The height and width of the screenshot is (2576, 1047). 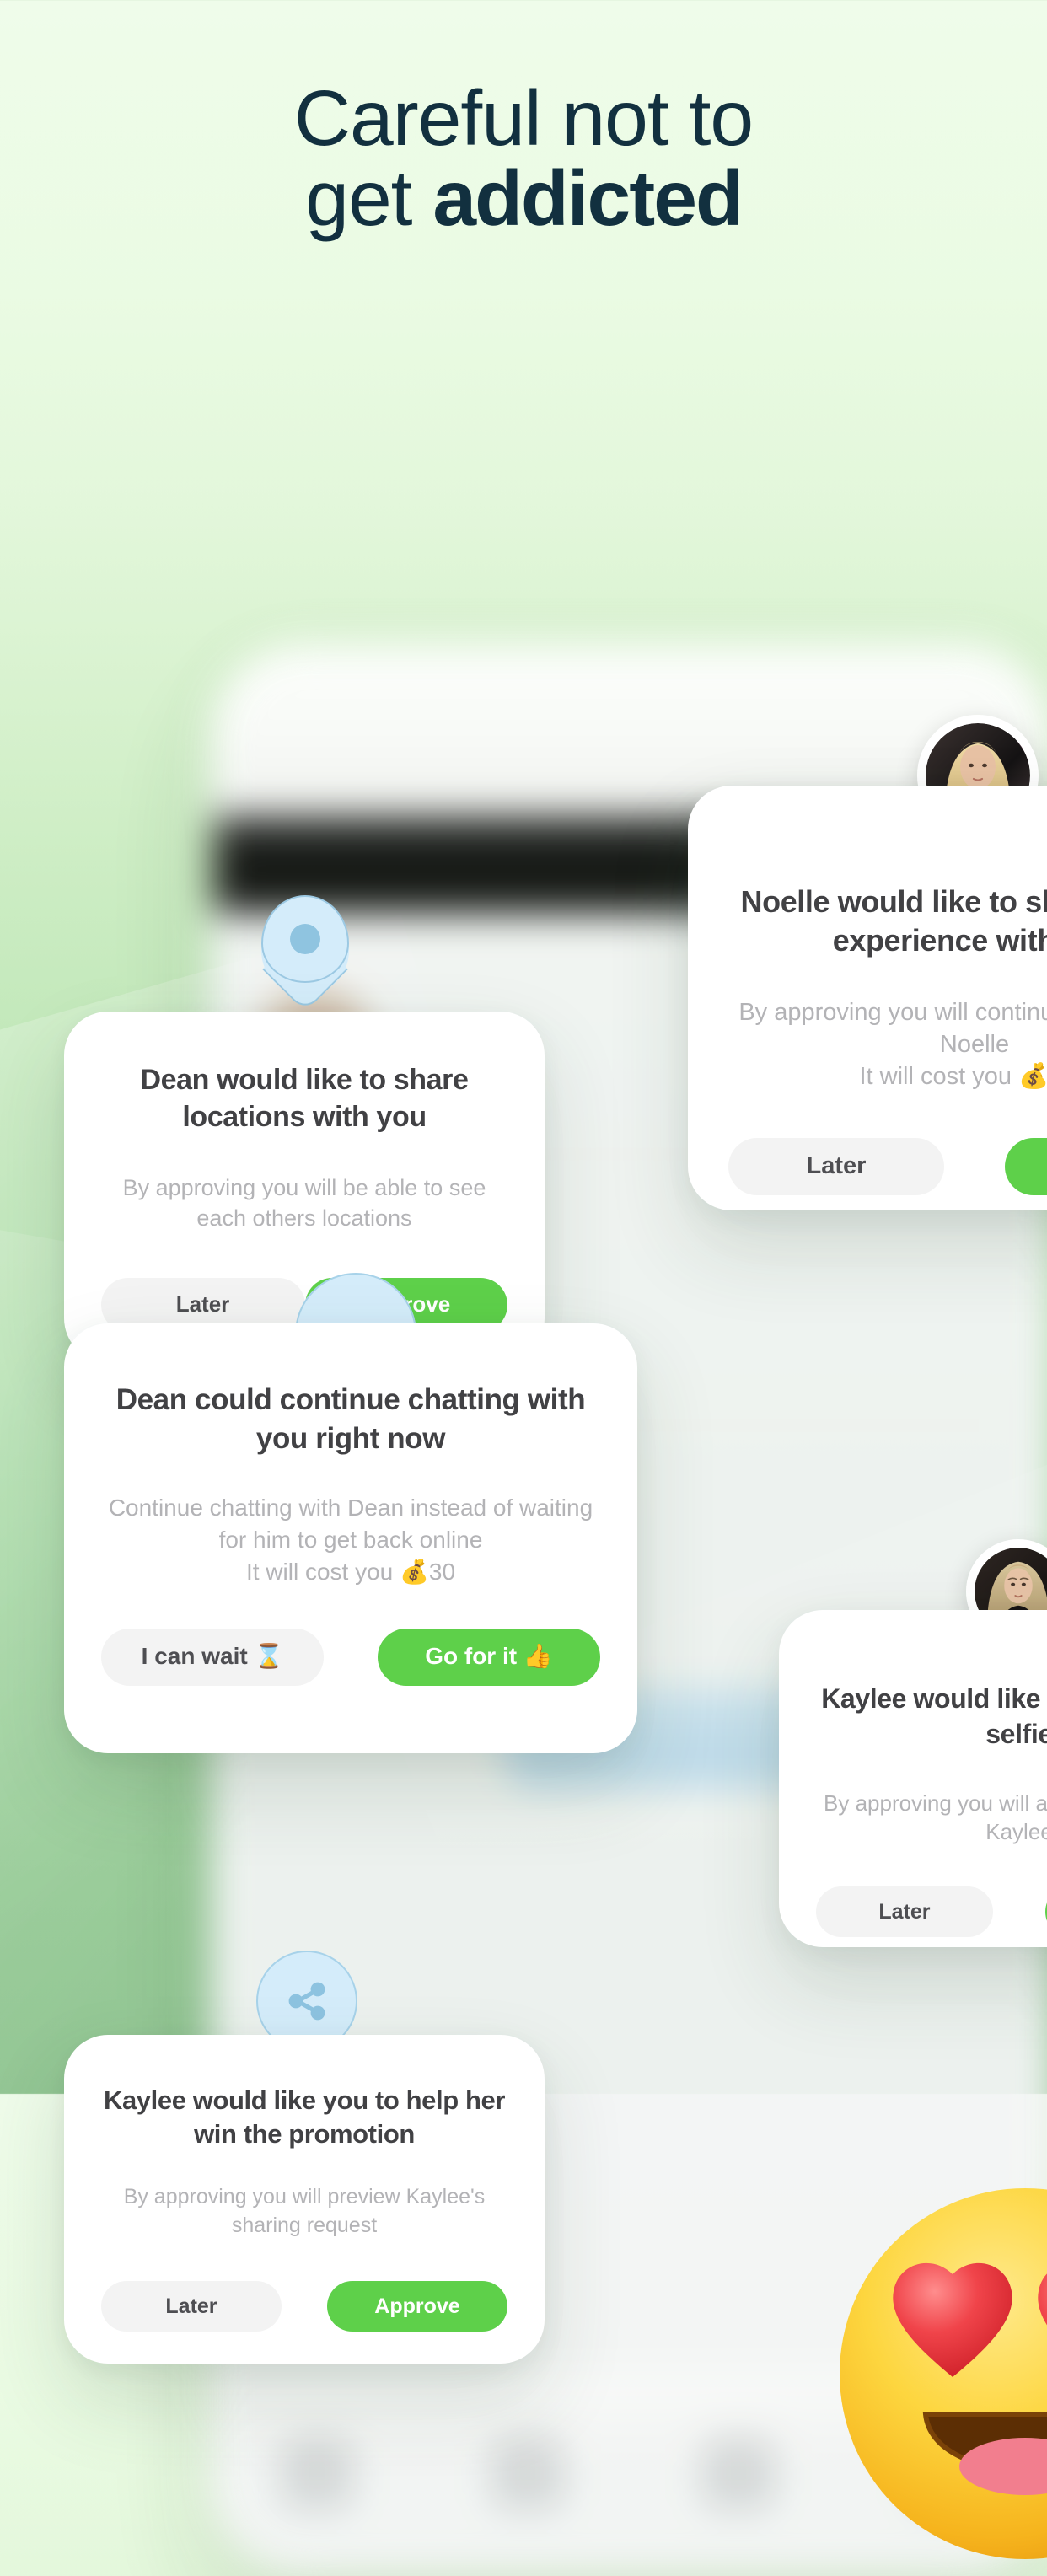 What do you see at coordinates (350, 1657) in the screenshot?
I see `card-actions: I can wait ⌛ Go for it 👍` at bounding box center [350, 1657].